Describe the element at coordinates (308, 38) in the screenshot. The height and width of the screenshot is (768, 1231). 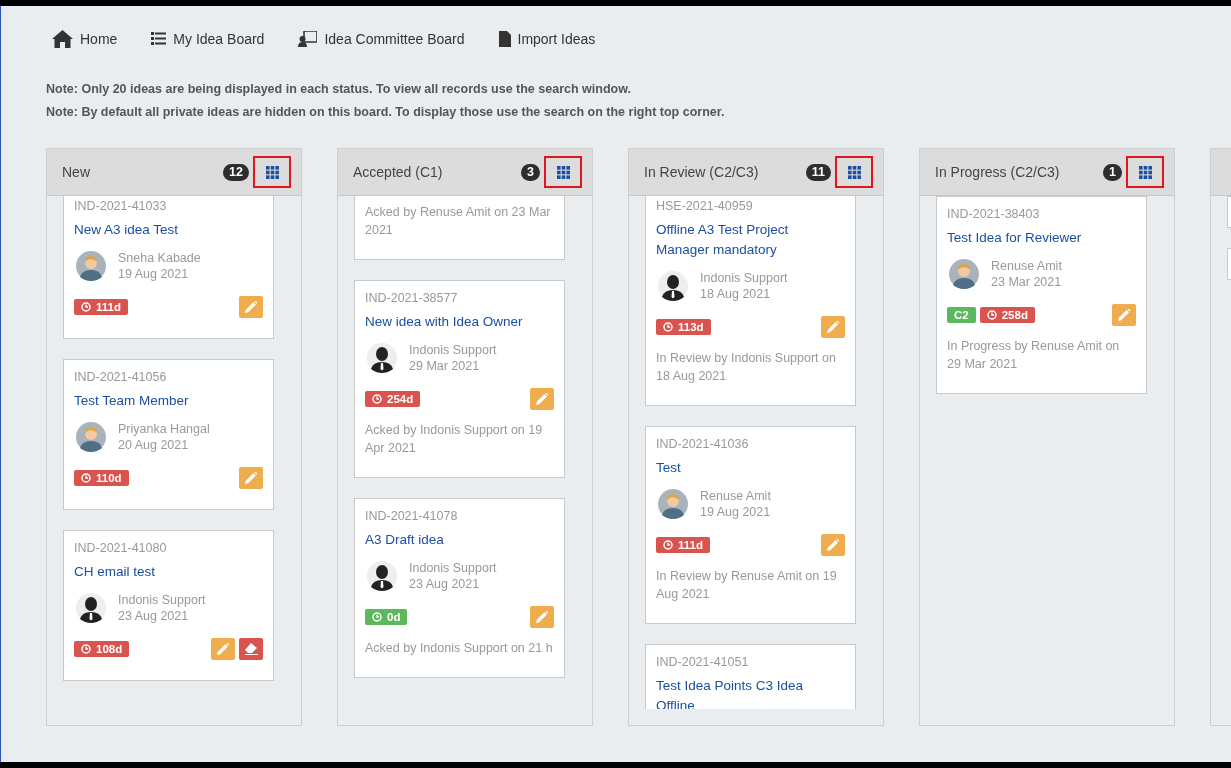
I see `presenter-icon` at that location.